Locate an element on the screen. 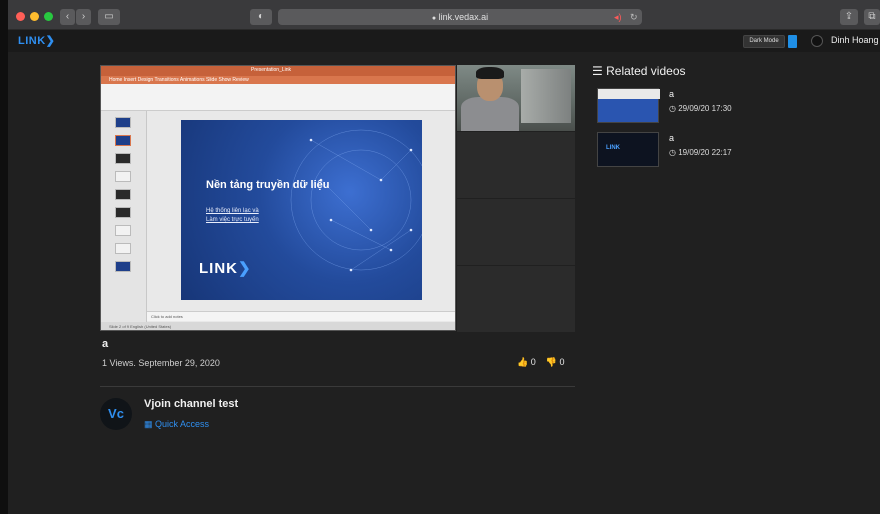  slide-subtitle: Hệ thống liên lạc và Làm việc trực tuyến is located at coordinates (232, 216).